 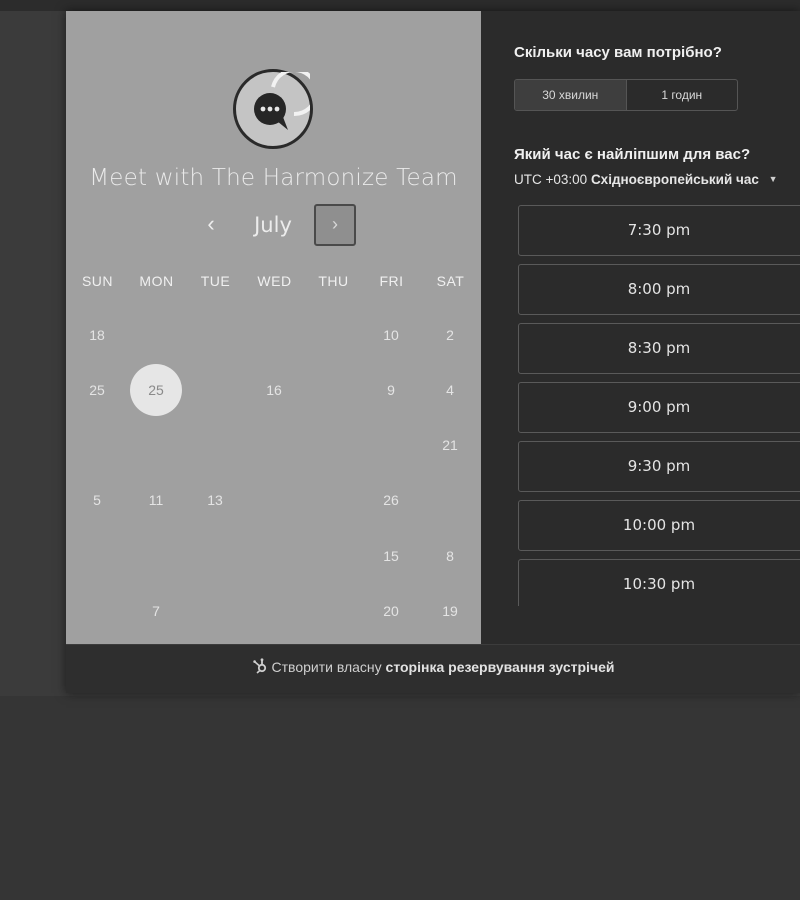 What do you see at coordinates (632, 154) in the screenshot?
I see `time-question: Який час є найліпшим для вас?` at bounding box center [632, 154].